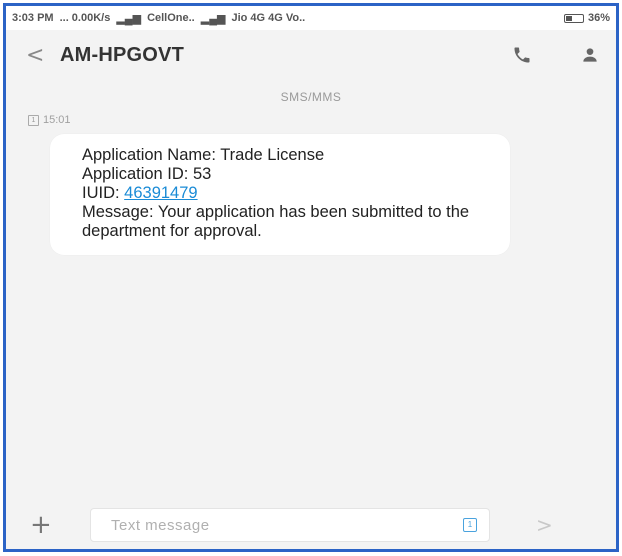 Image resolution: width=622 pixels, height=556 pixels. I want to click on battery-indicator: 36%, so click(586, 18).